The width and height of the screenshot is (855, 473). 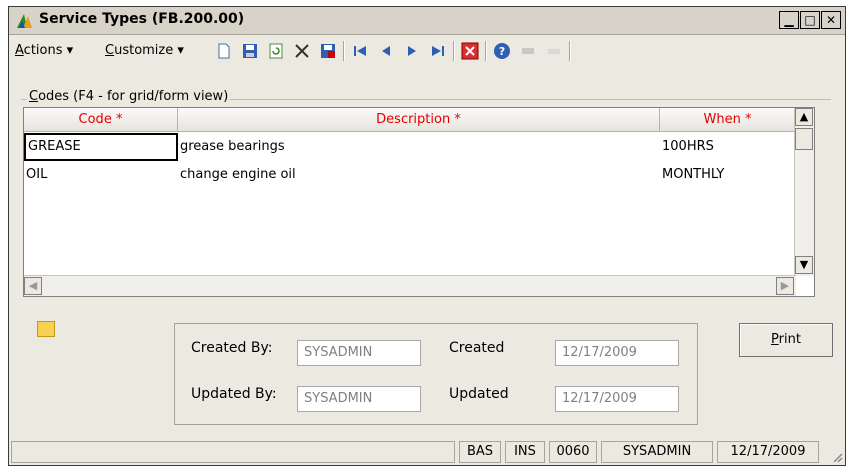 What do you see at coordinates (386, 51) in the screenshot?
I see `previous-record-icon` at bounding box center [386, 51].